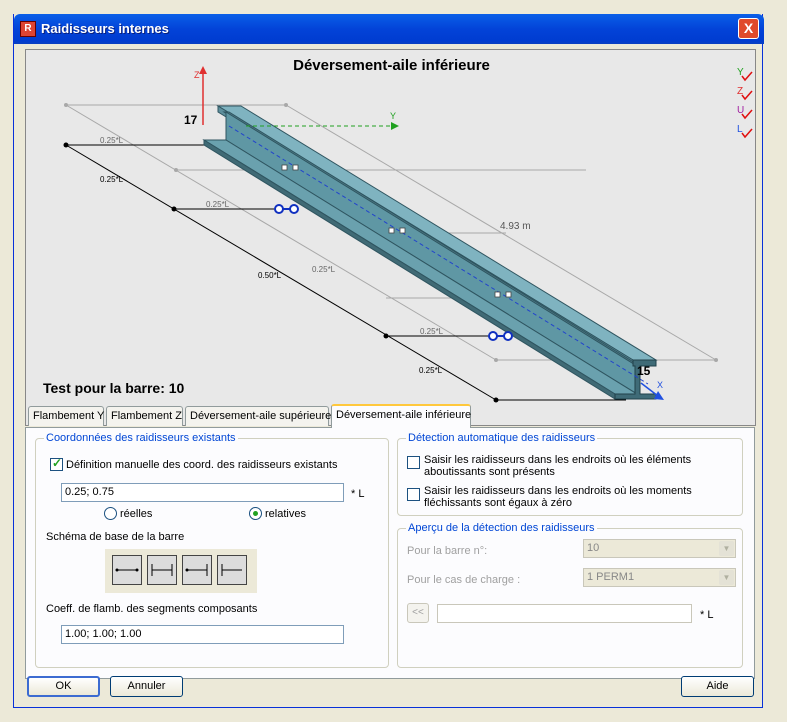 Image resolution: width=787 pixels, height=722 pixels. Describe the element at coordinates (197, 570) in the screenshot. I see `schema-pinned-fixed-button` at that location.